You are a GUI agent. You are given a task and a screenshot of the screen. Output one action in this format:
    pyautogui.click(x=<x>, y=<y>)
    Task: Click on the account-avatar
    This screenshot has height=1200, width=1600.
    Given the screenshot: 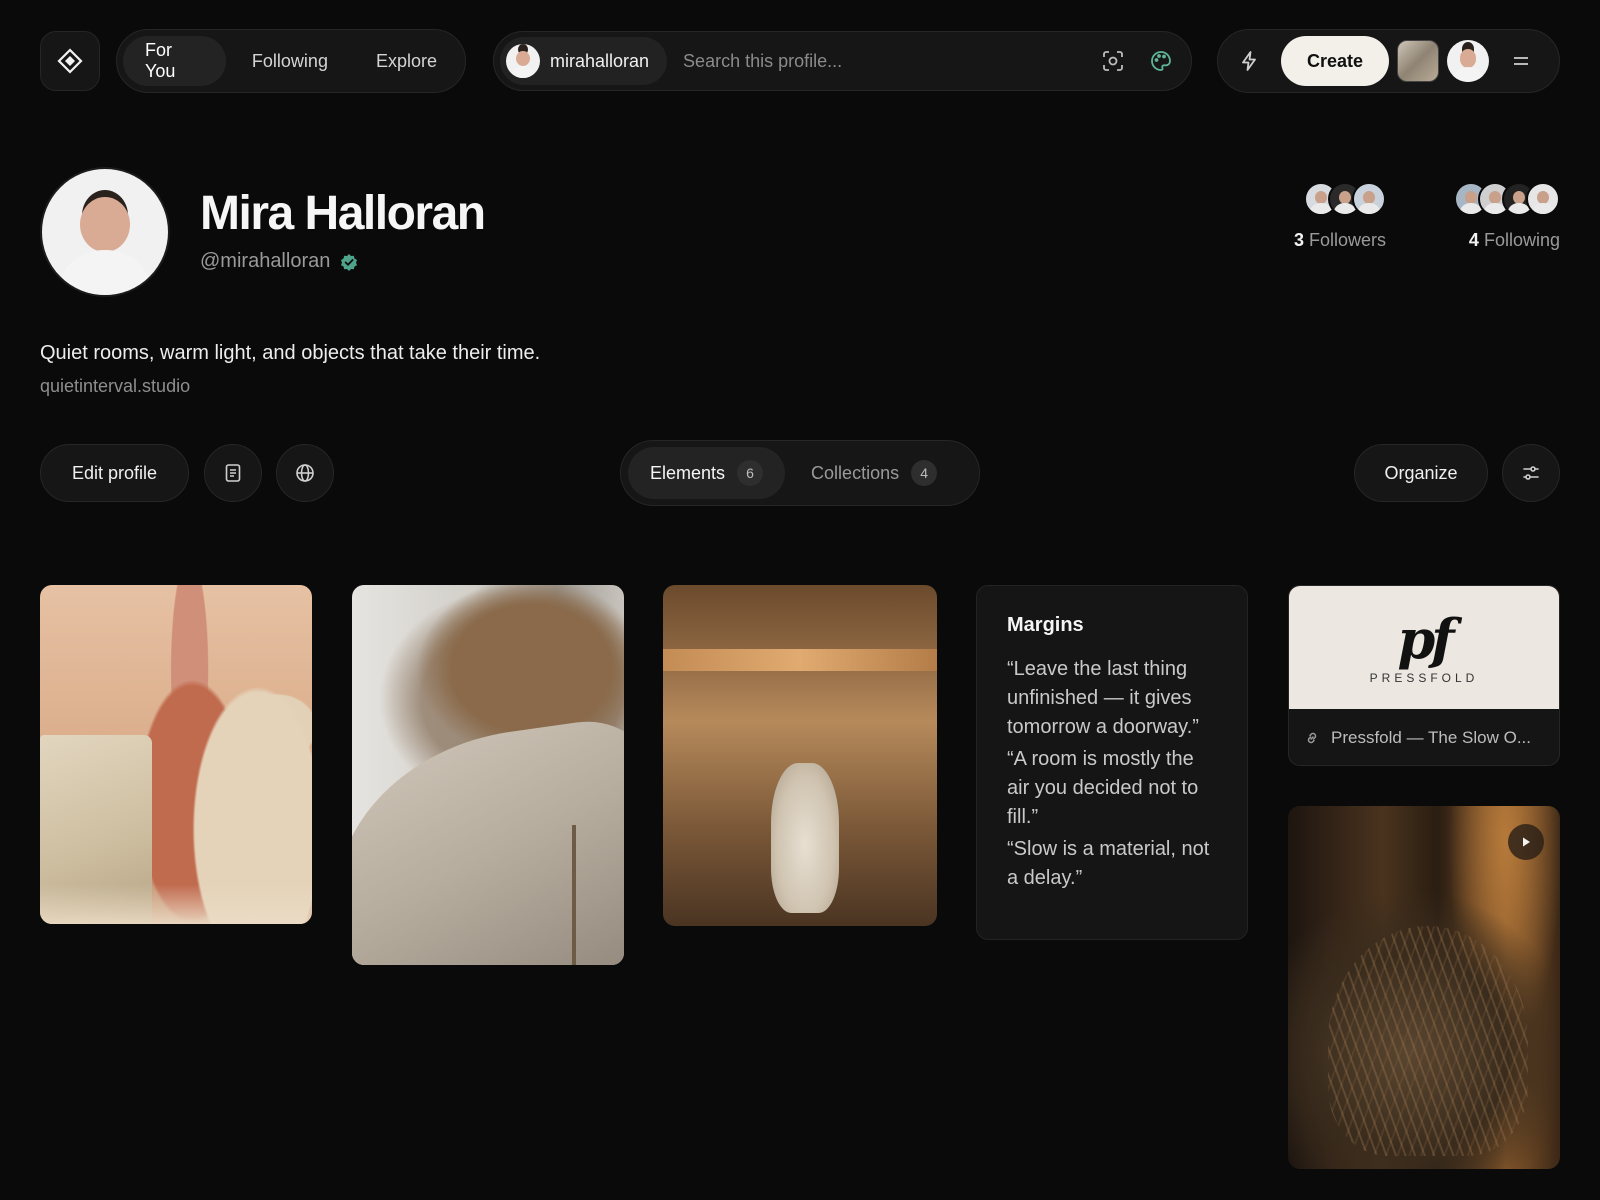 What is the action you would take?
    pyautogui.click(x=1468, y=61)
    